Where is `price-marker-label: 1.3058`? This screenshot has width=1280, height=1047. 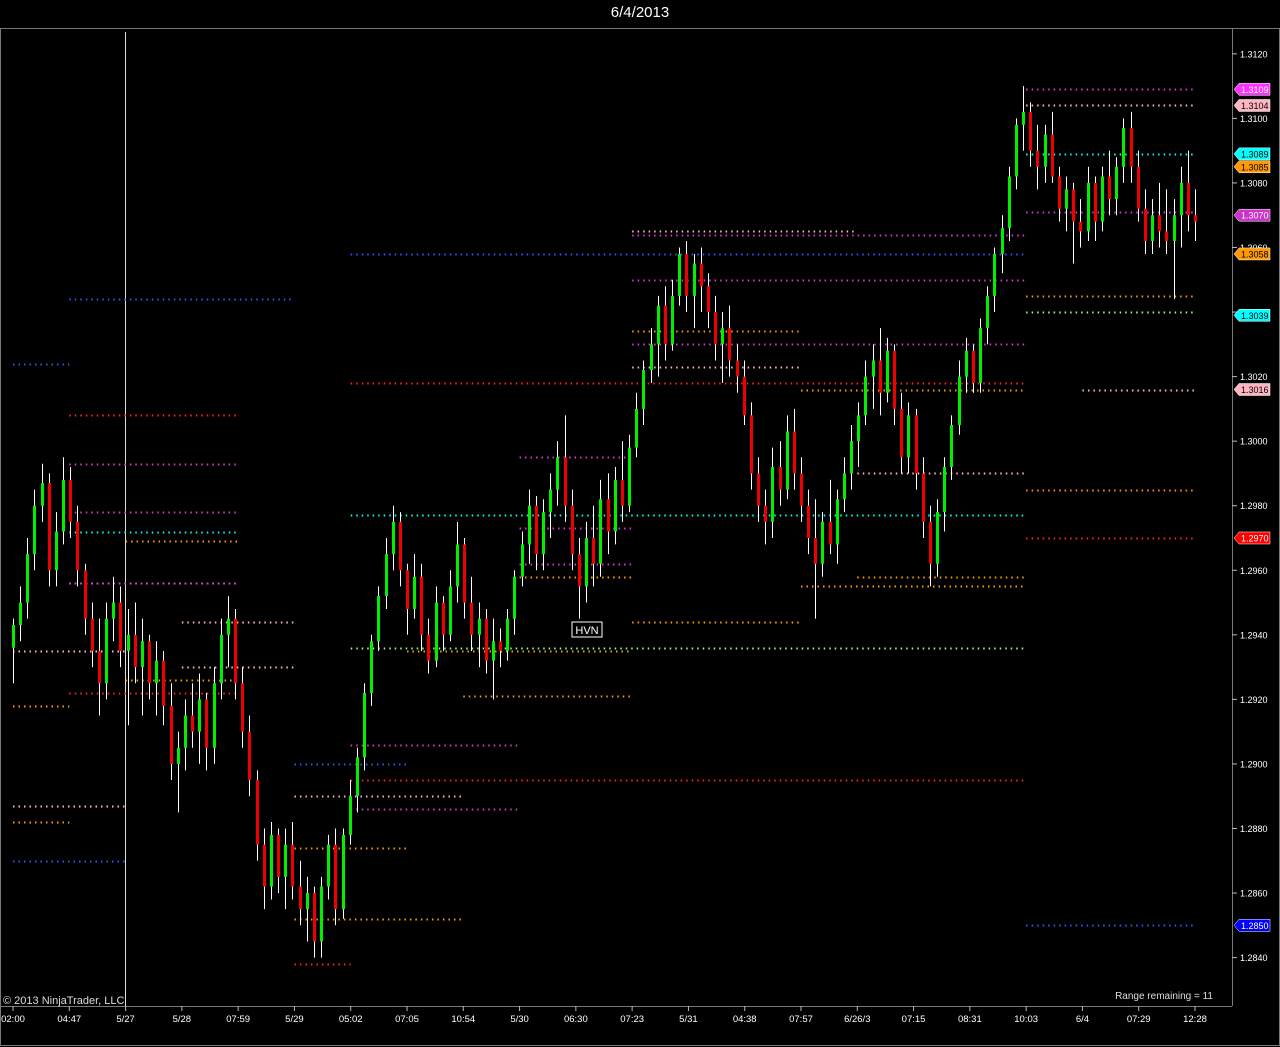 price-marker-label: 1.3058 is located at coordinates (1255, 254).